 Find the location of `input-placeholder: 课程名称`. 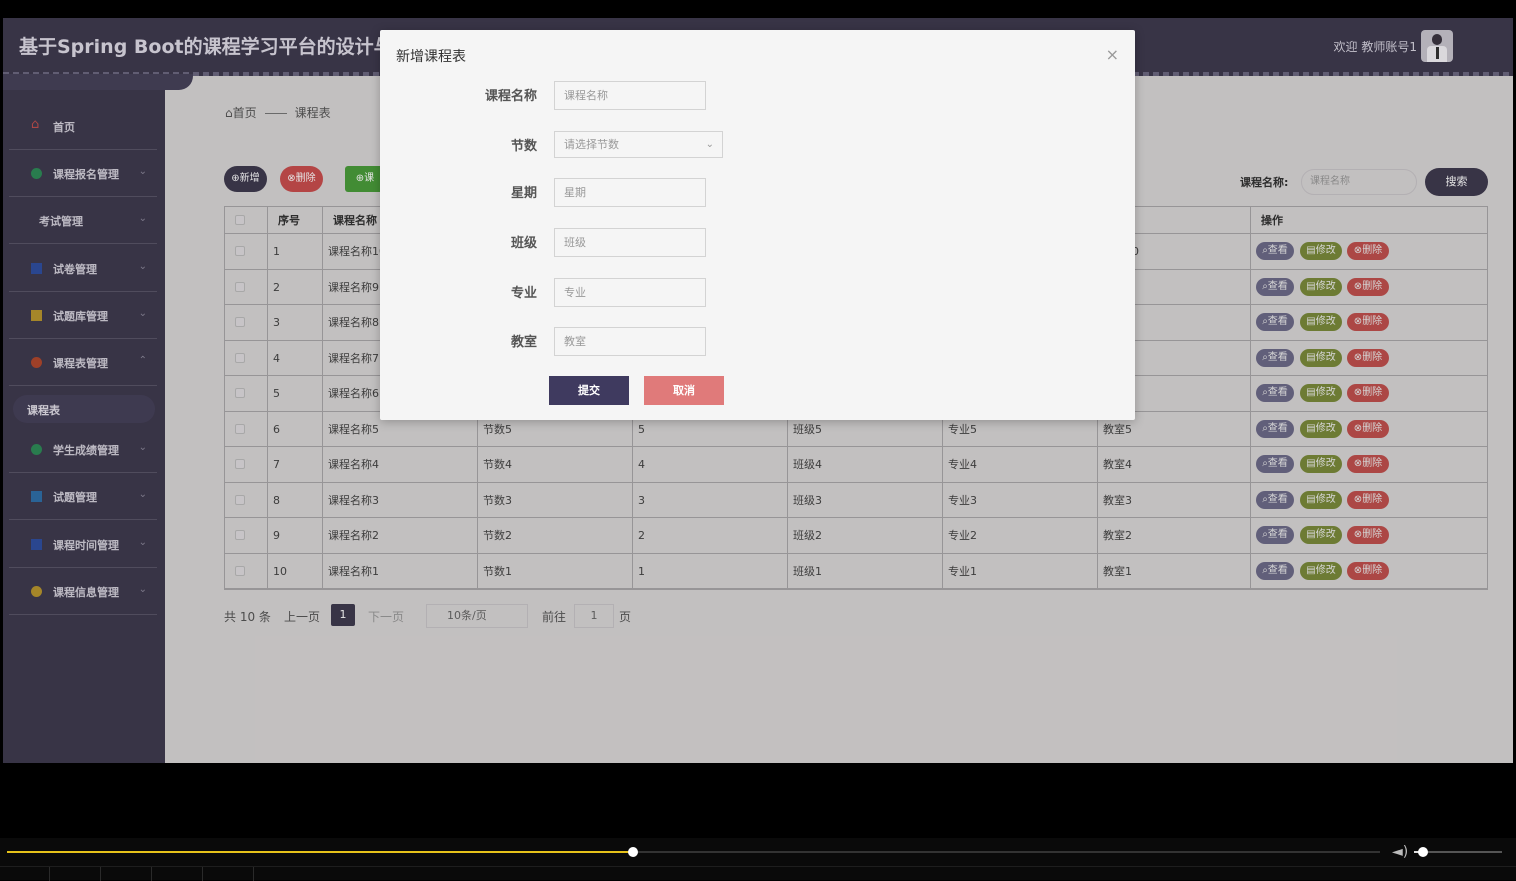

input-placeholder: 课程名称 is located at coordinates (586, 95).